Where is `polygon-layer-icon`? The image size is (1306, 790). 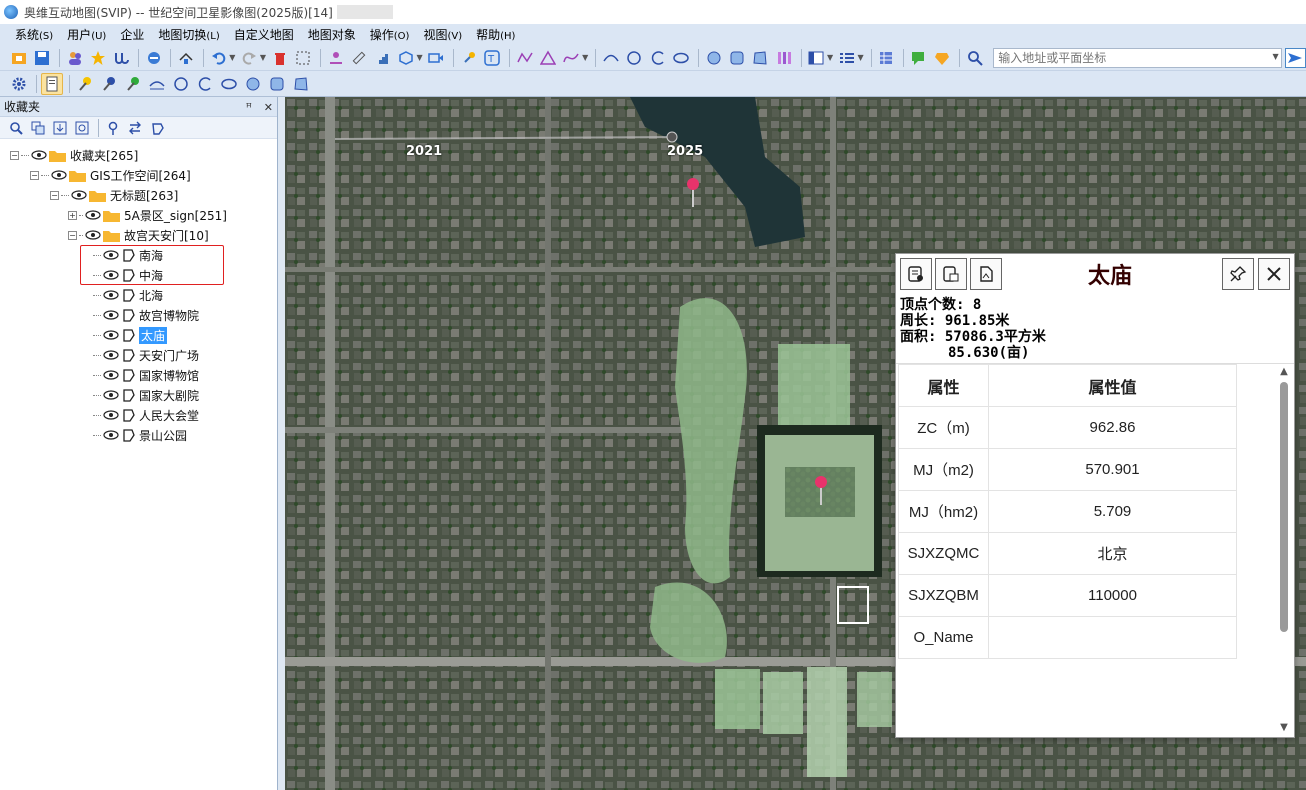
polygon-layer-icon is located at coordinates (157, 128).